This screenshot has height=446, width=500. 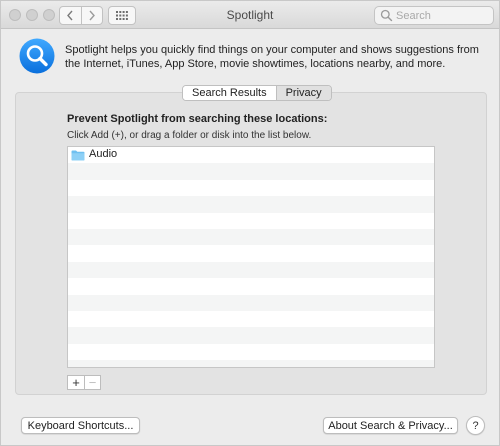 I want to click on navigation-buttons, so click(x=81, y=15).